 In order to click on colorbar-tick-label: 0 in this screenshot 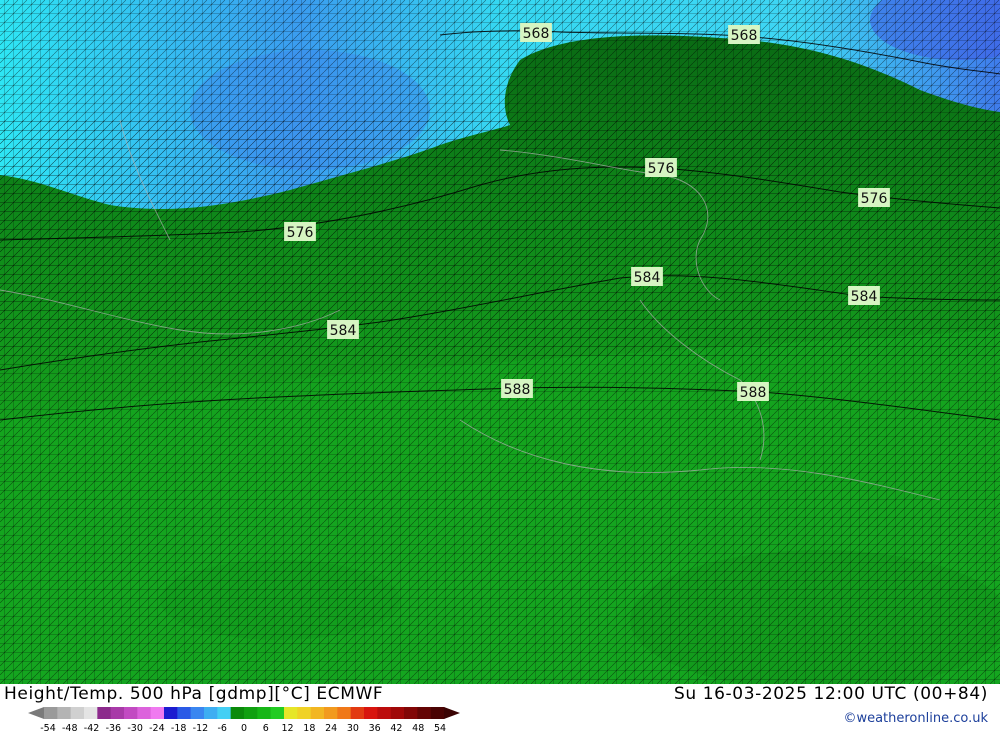, I will do `click(244, 728)`.